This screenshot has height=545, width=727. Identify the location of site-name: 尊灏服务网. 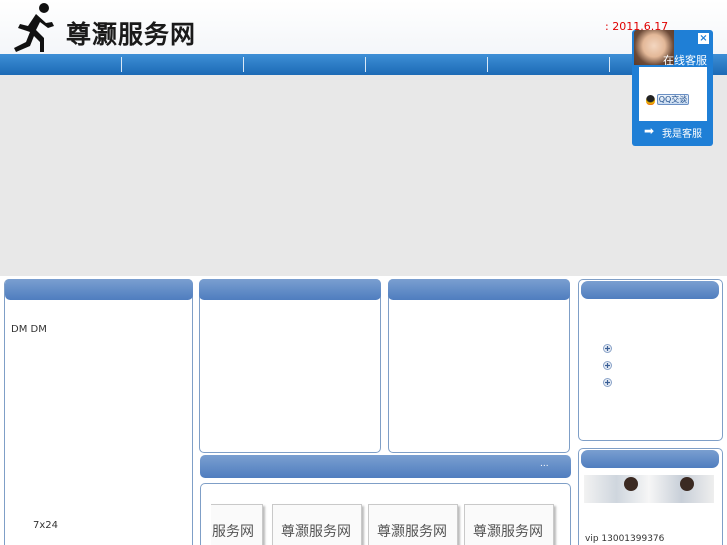
(131, 34).